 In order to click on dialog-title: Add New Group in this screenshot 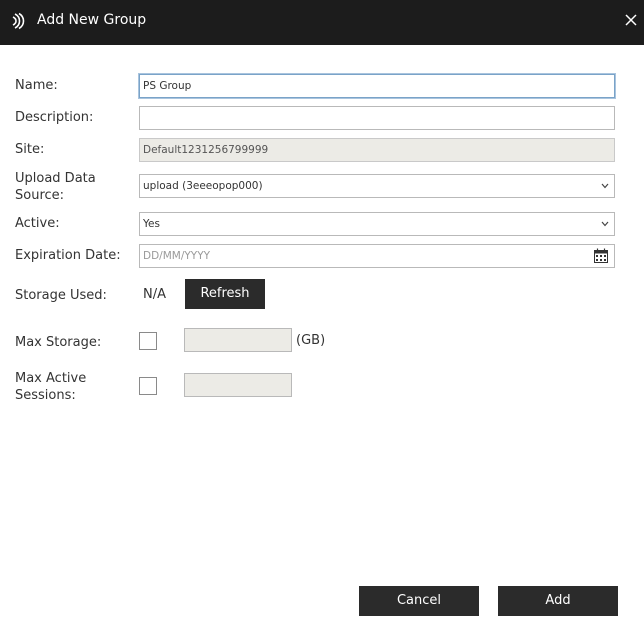, I will do `click(92, 20)`.